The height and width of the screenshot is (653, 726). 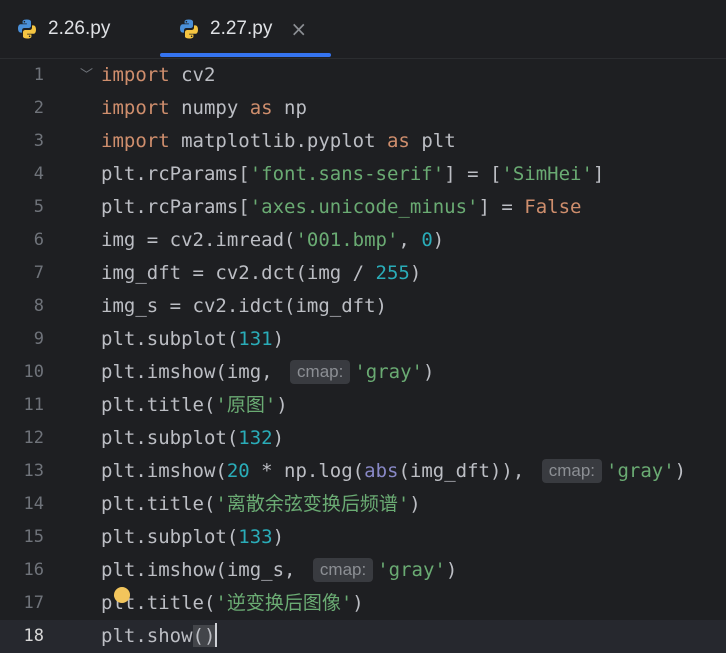 I want to click on code-text: plt.imshow(img_s, cmap:'gray'), so click(x=279, y=570).